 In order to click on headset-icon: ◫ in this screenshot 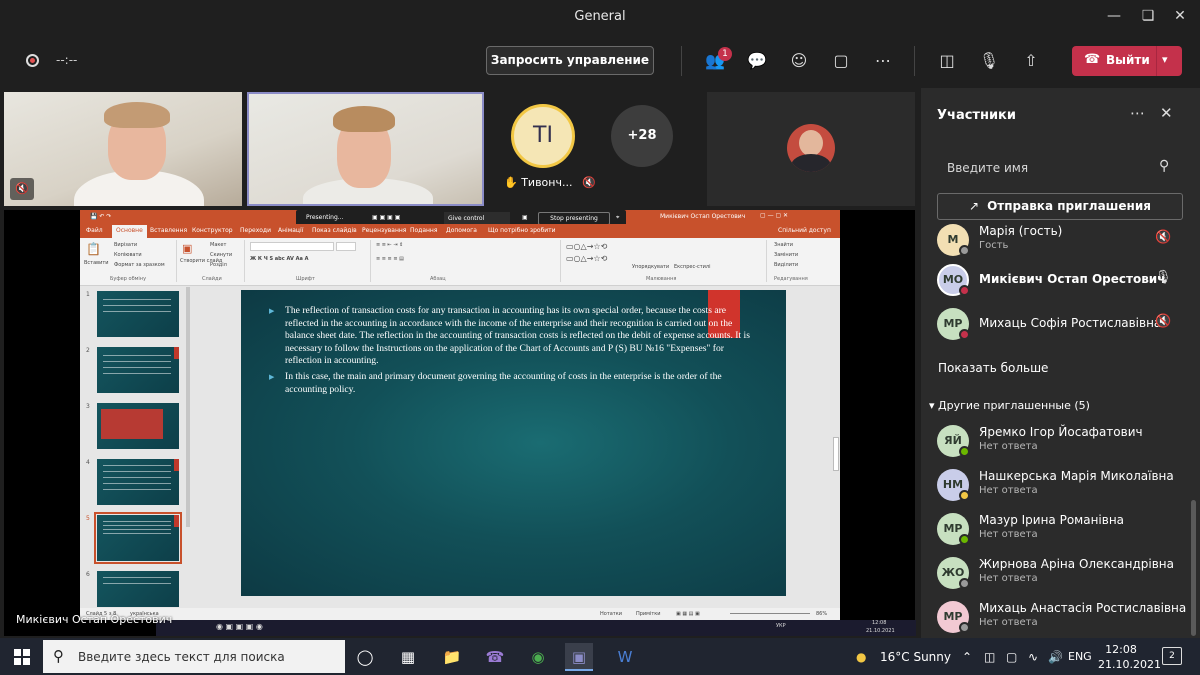, I will do `click(989, 657)`.